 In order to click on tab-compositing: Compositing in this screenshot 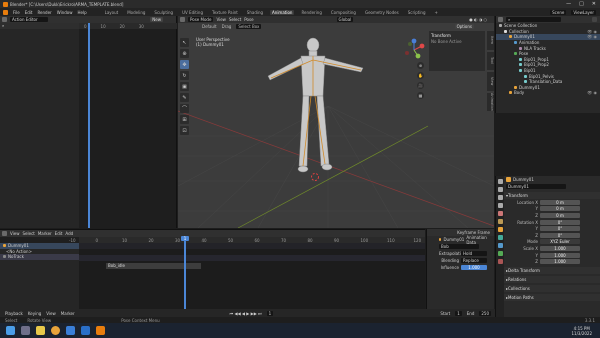, I will do `click(343, 12)`.